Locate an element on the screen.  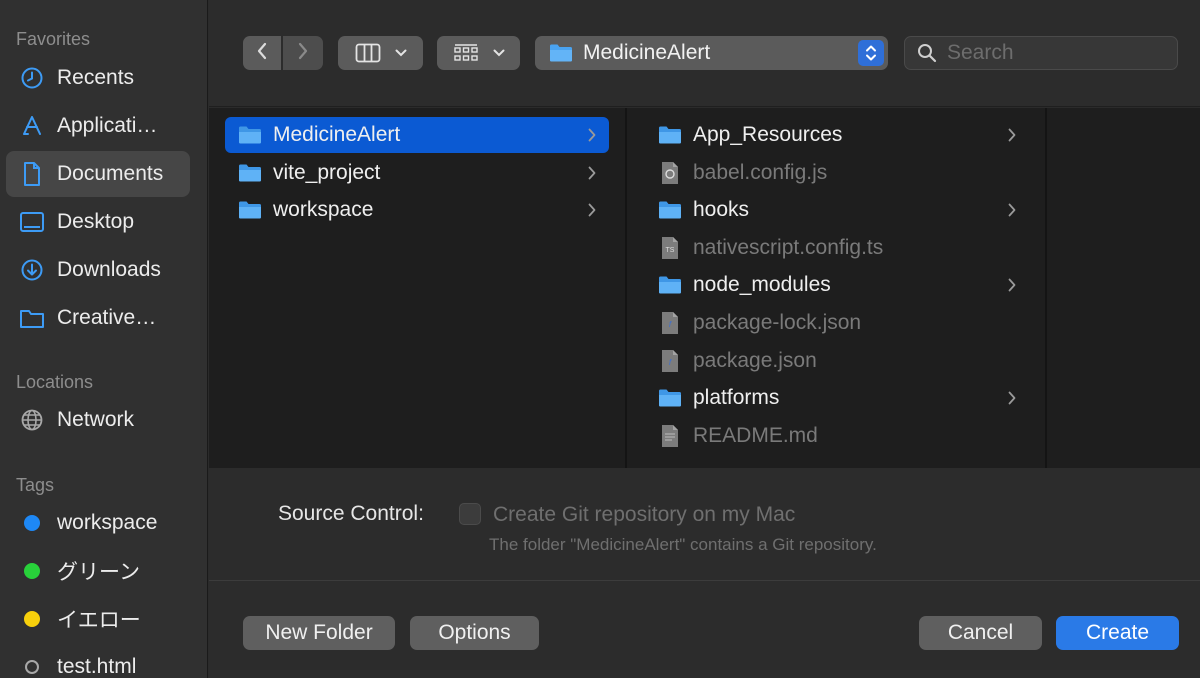
file-row: TS nativescript.config.ts is located at coordinates (837, 248).